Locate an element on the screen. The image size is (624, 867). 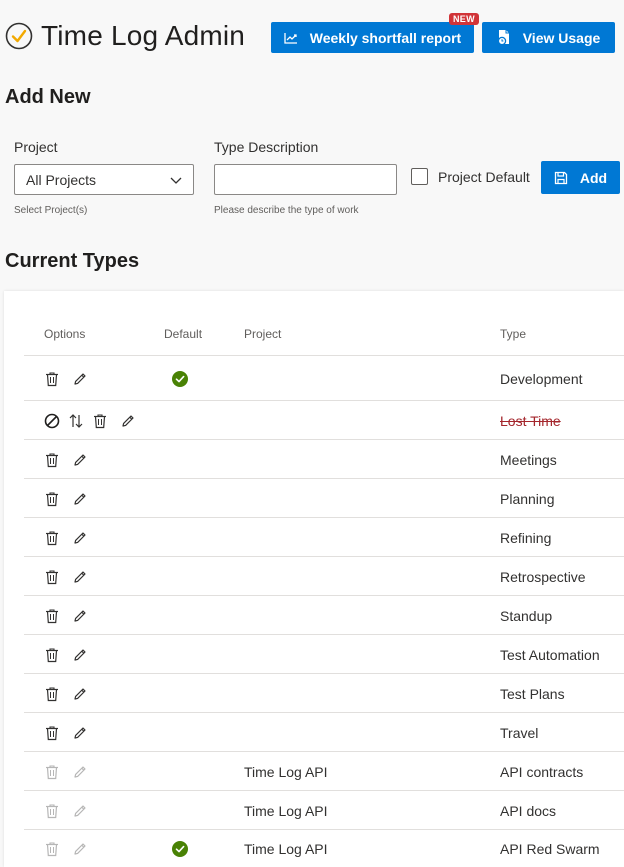
sort-arrows-icon is located at coordinates (76, 421).